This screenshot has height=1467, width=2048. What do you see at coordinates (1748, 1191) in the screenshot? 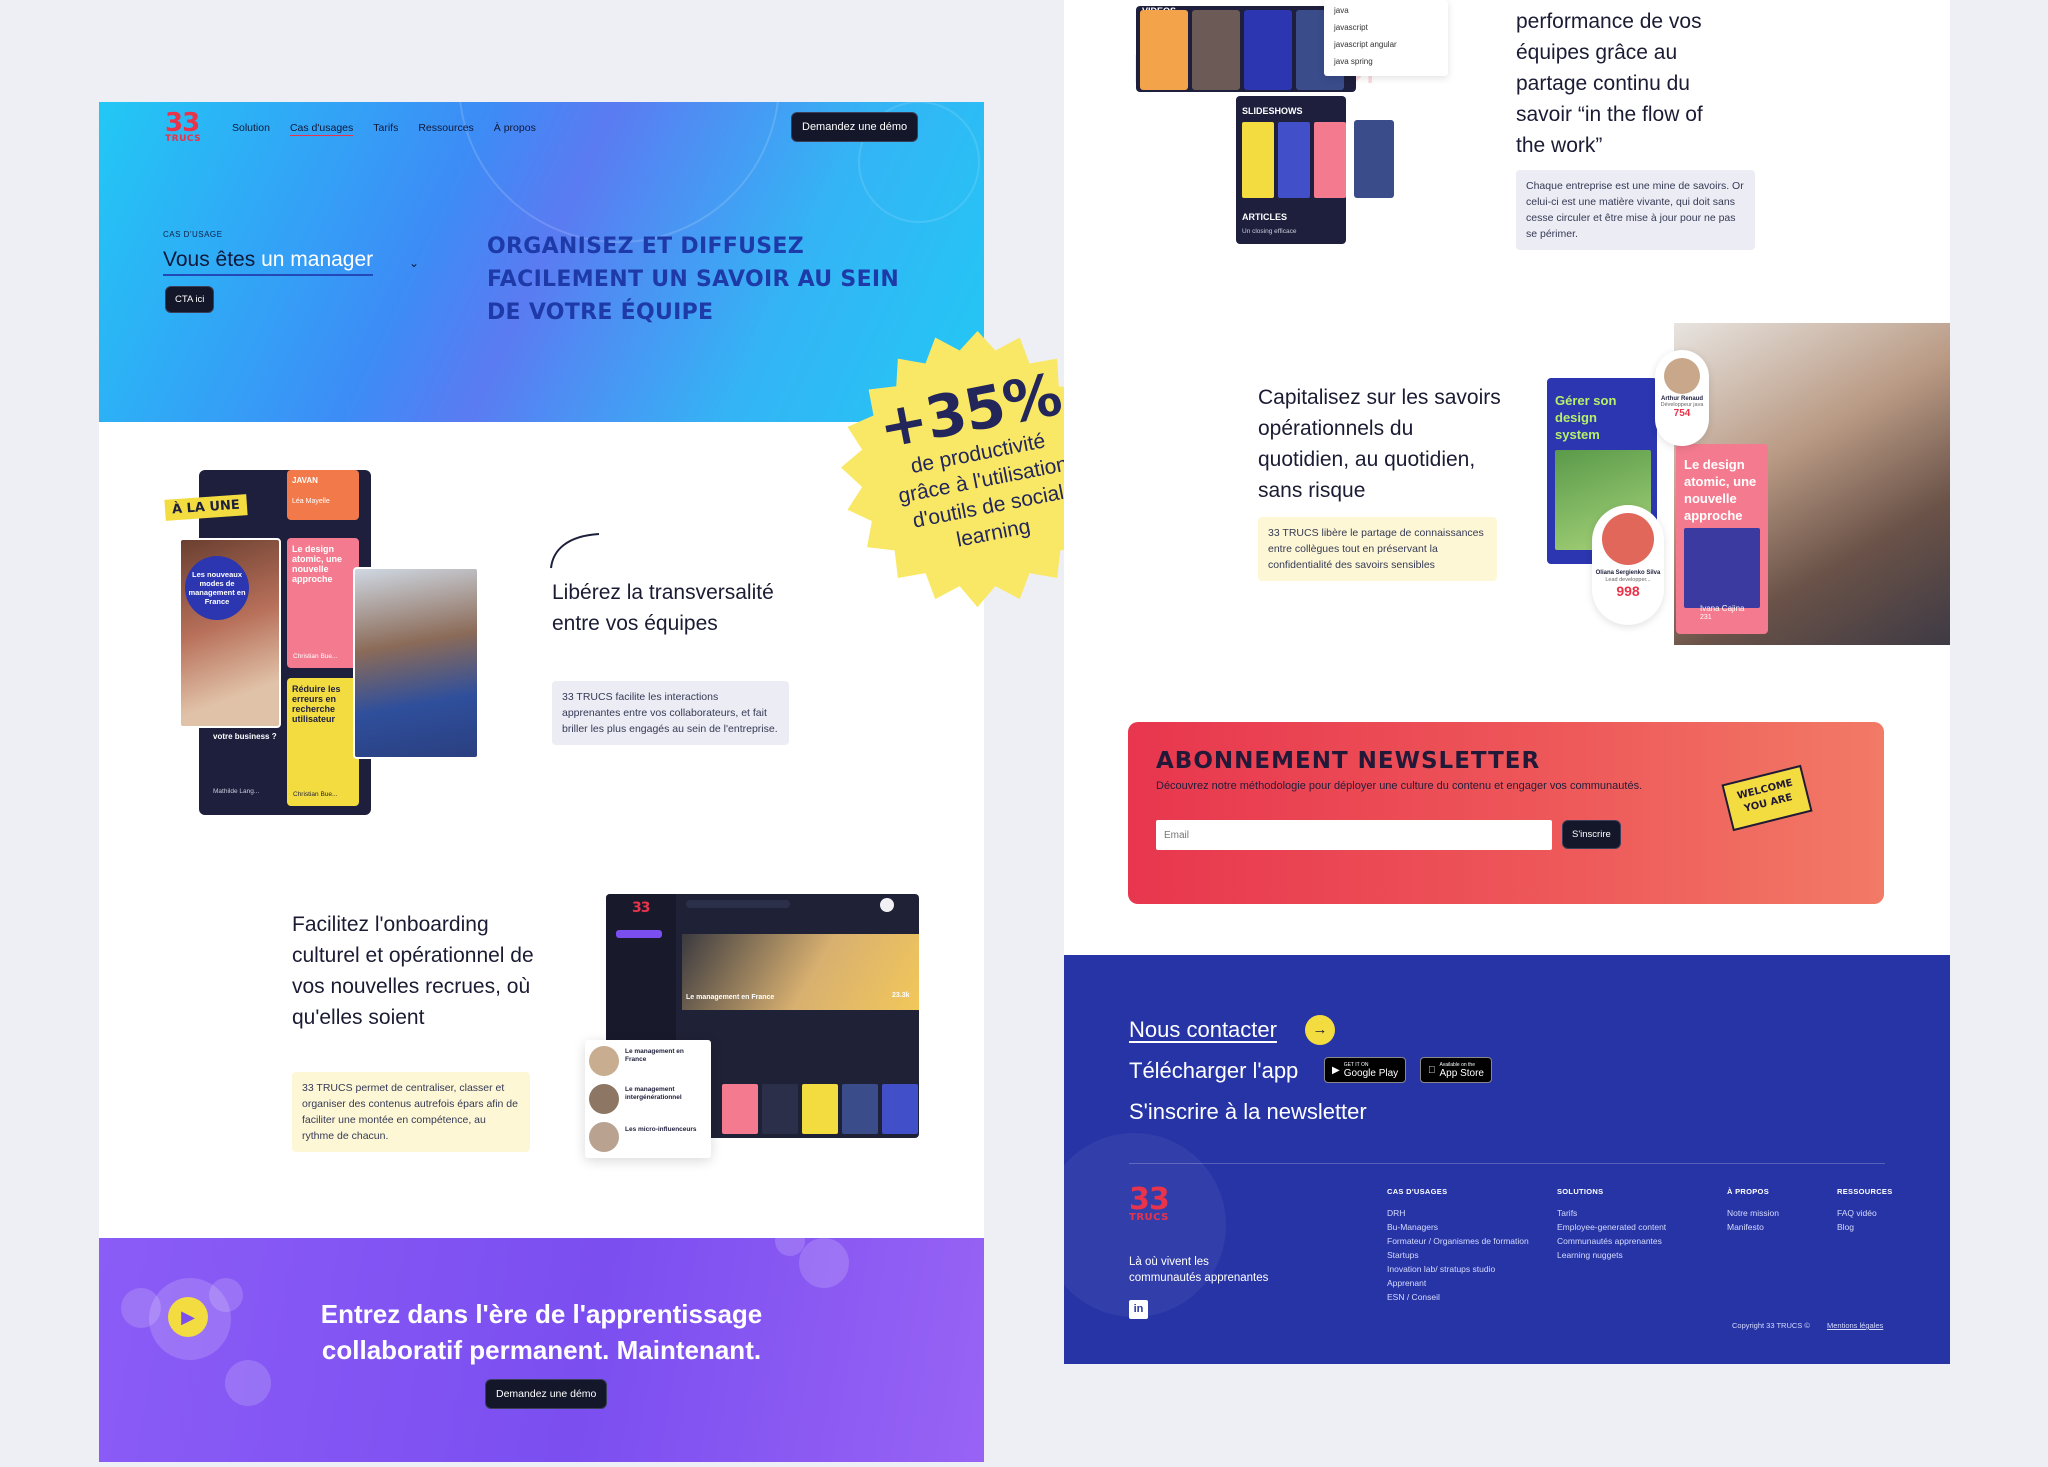
I see `footer-column-title: À PROPOS` at bounding box center [1748, 1191].